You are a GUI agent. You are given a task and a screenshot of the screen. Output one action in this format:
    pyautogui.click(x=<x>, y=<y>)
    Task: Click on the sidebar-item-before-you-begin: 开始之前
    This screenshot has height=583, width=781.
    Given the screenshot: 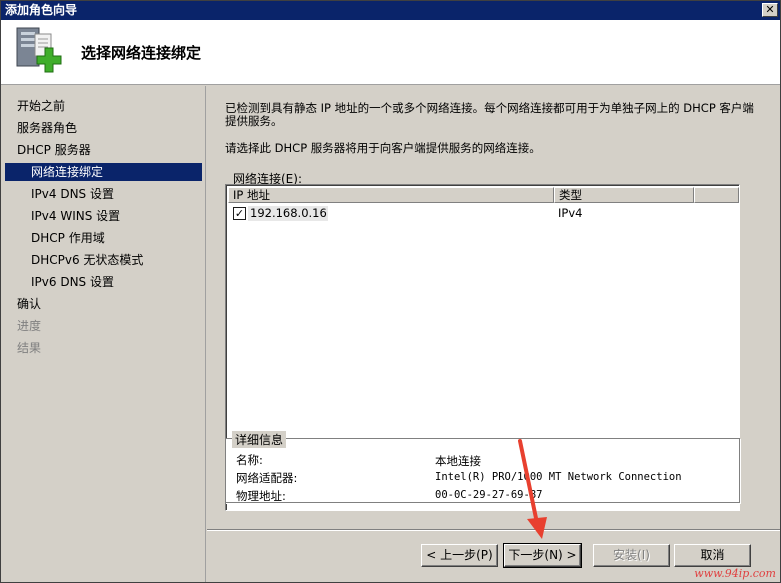 What is the action you would take?
    pyautogui.click(x=41, y=106)
    